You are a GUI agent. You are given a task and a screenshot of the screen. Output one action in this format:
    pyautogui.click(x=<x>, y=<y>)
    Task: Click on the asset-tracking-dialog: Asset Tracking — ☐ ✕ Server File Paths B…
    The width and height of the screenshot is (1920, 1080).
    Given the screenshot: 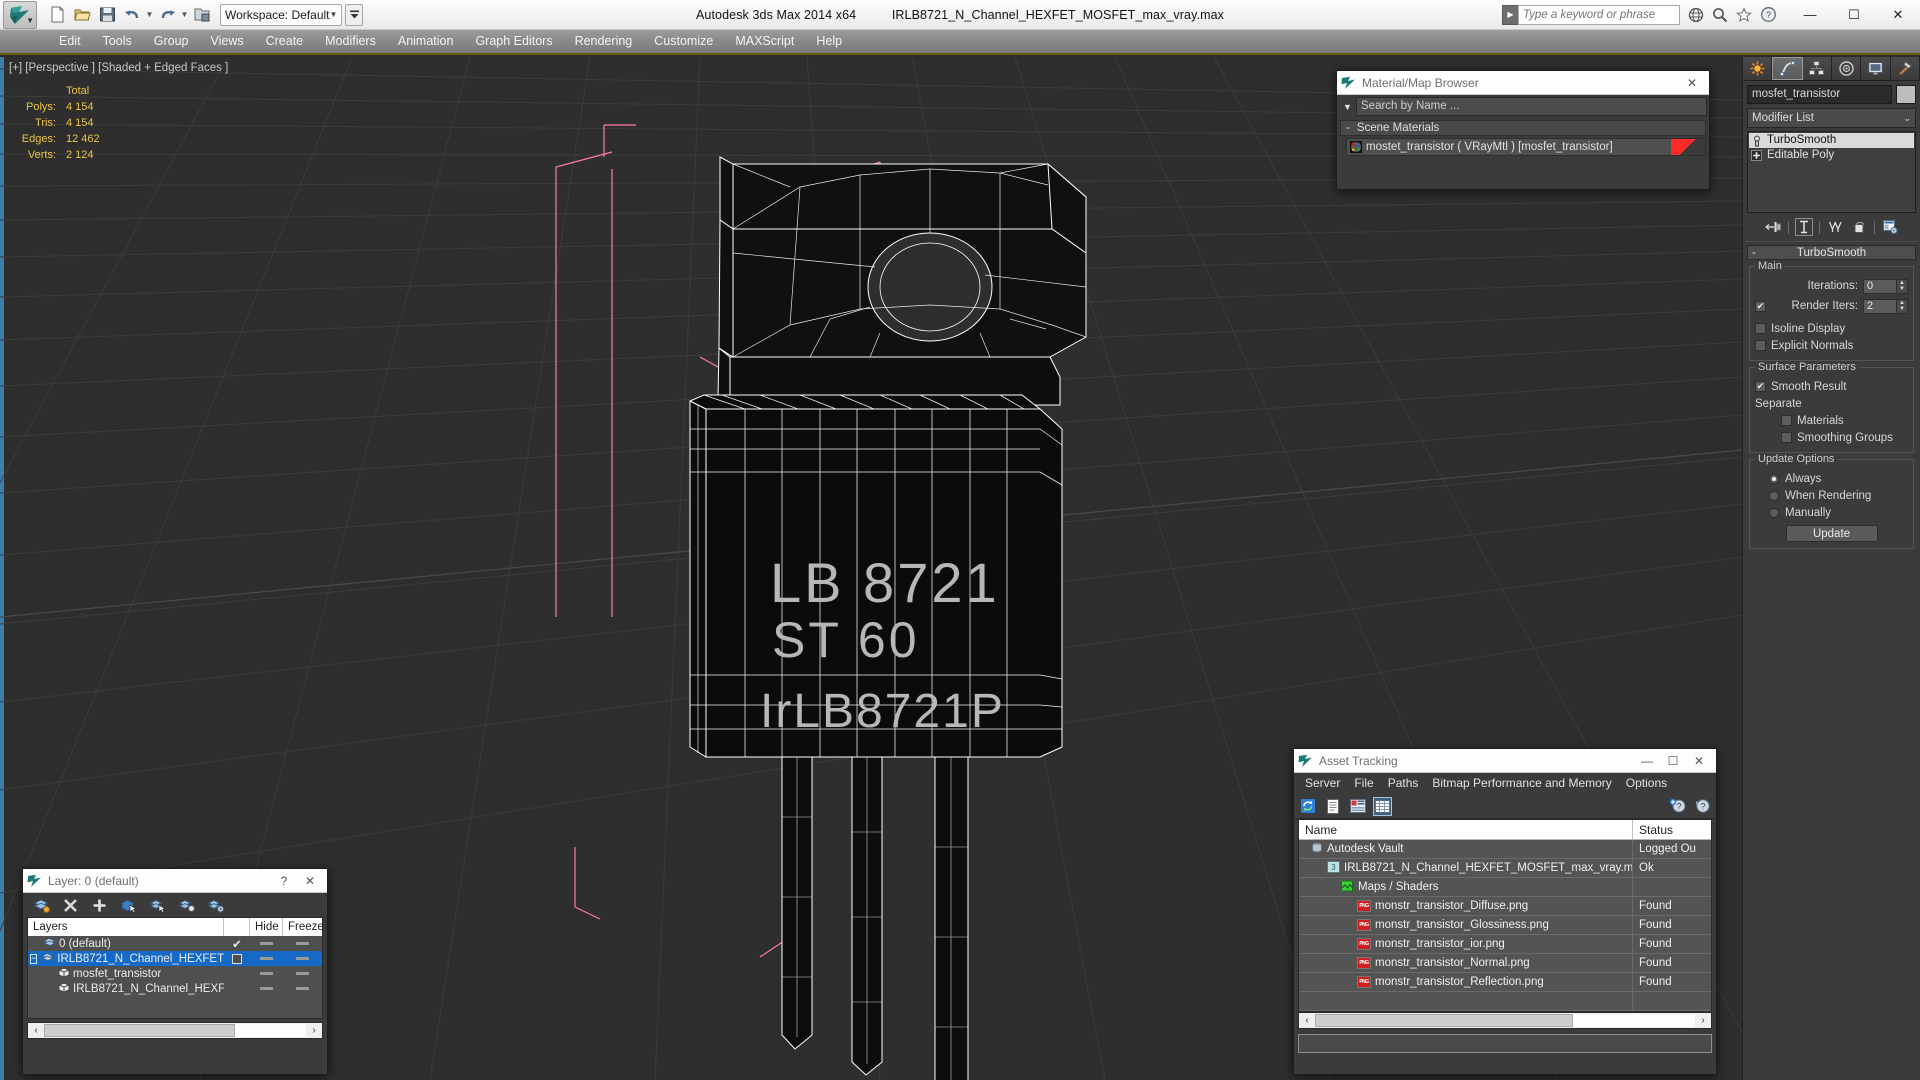 What is the action you would take?
    pyautogui.click(x=1505, y=911)
    